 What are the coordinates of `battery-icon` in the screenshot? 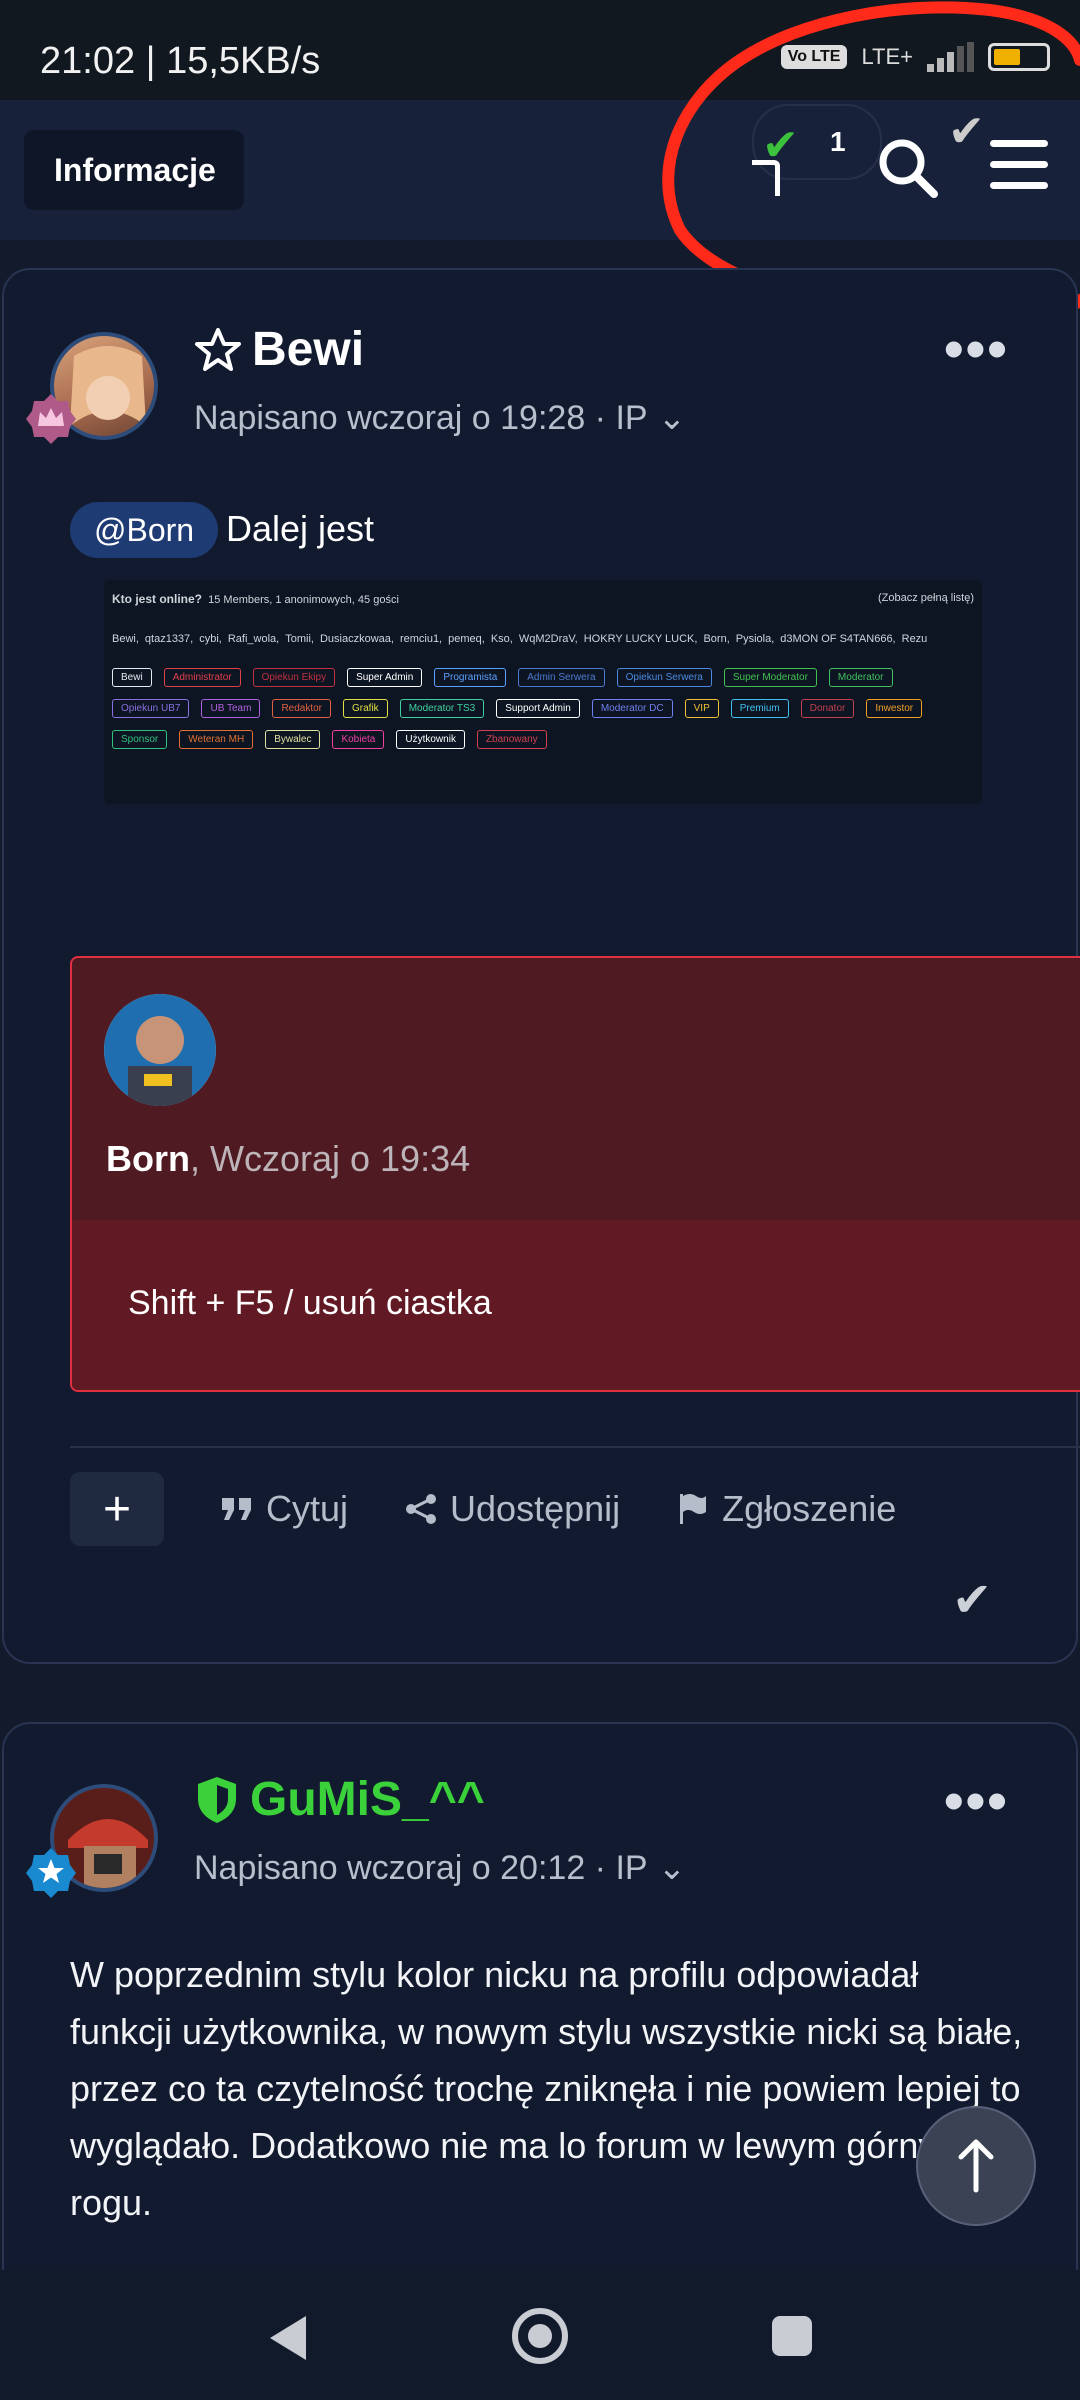 It's located at (1019, 57).